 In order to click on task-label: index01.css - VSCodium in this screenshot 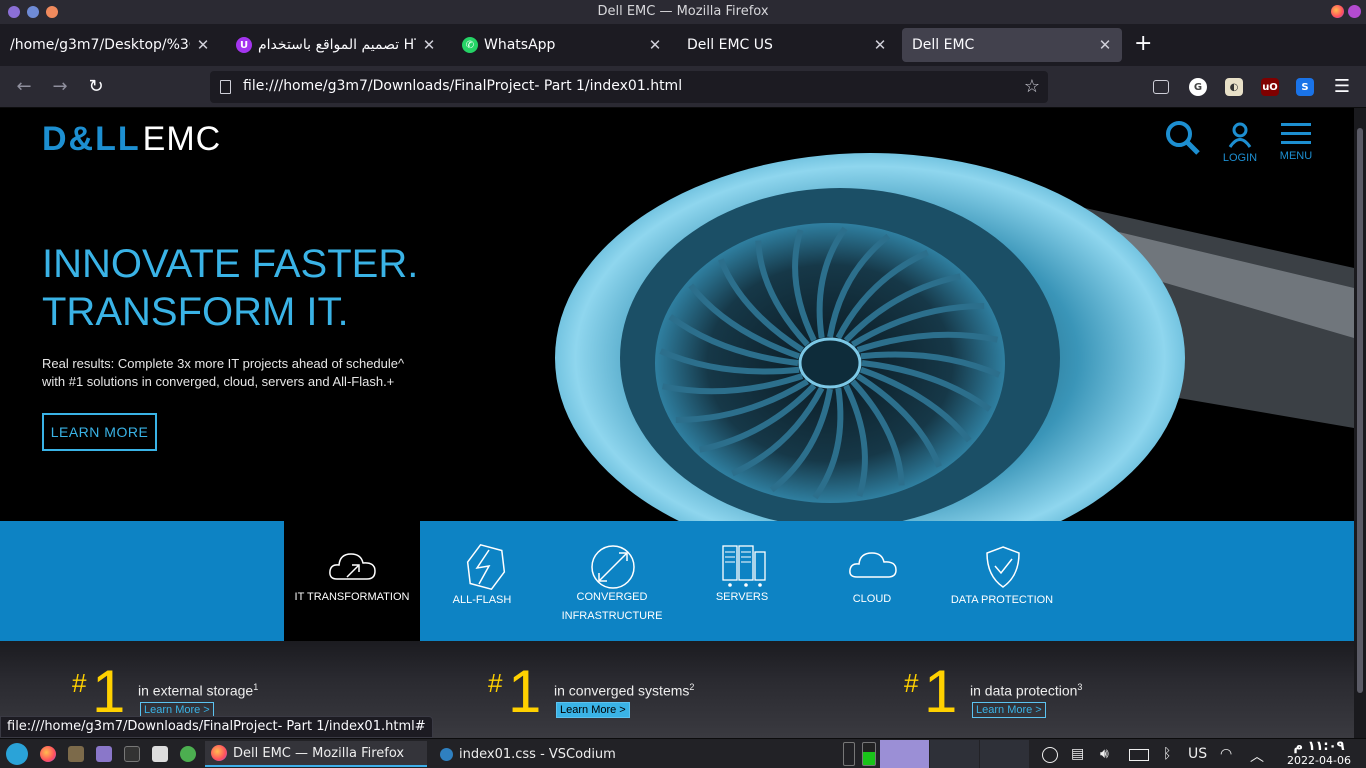, I will do `click(537, 754)`.